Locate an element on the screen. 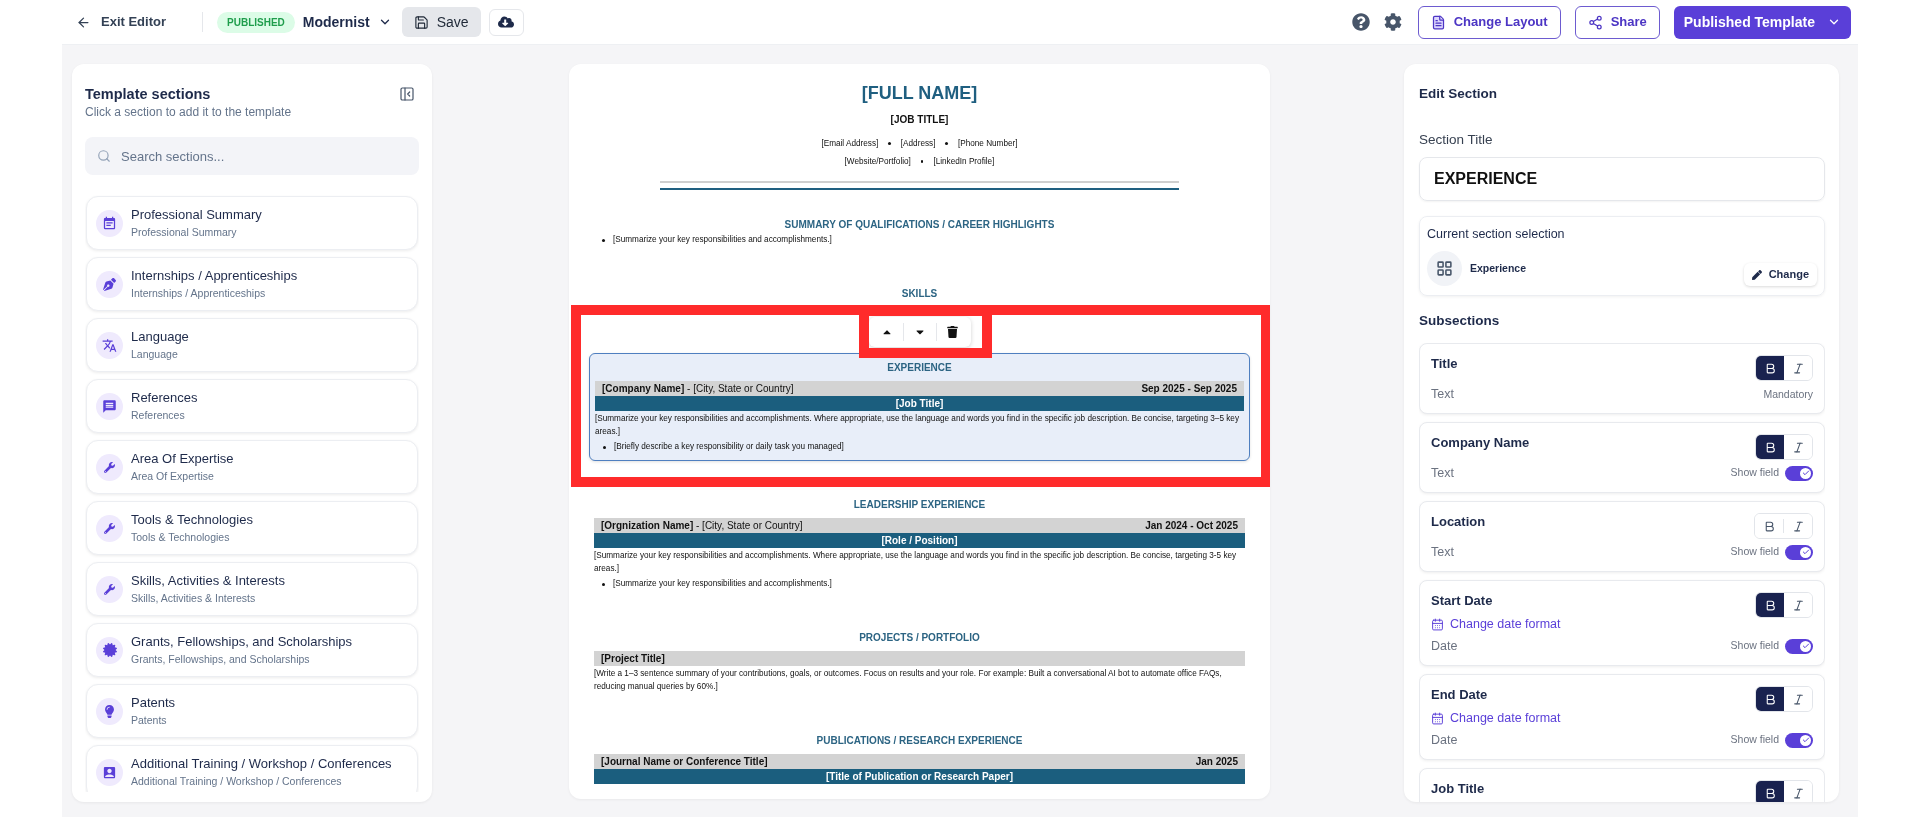  section-heading: PROJECTS / PORTFOLIO is located at coordinates (919, 638).